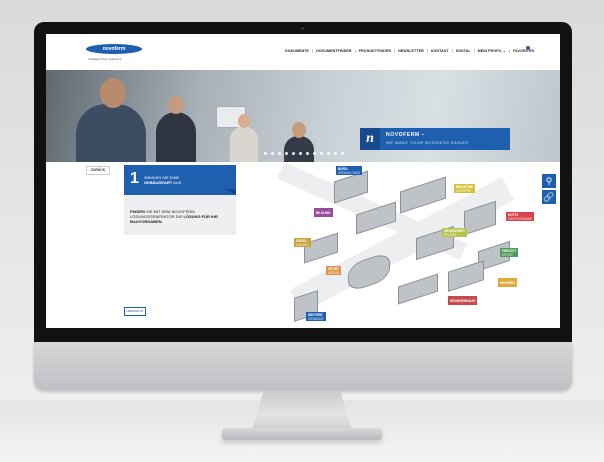 The width and height of the screenshot is (604, 462). I want to click on overview-button: ÜBERSICHT, so click(135, 311).